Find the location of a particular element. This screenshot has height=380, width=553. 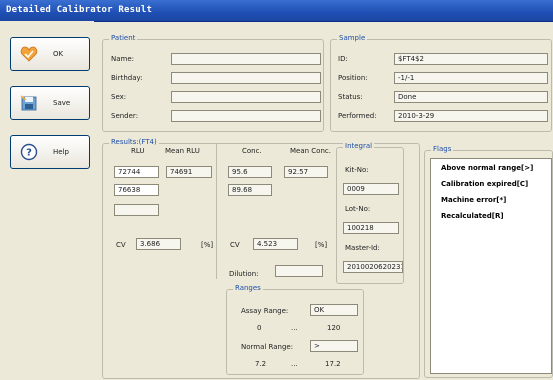

normal-low: 7.2 is located at coordinates (261, 364).